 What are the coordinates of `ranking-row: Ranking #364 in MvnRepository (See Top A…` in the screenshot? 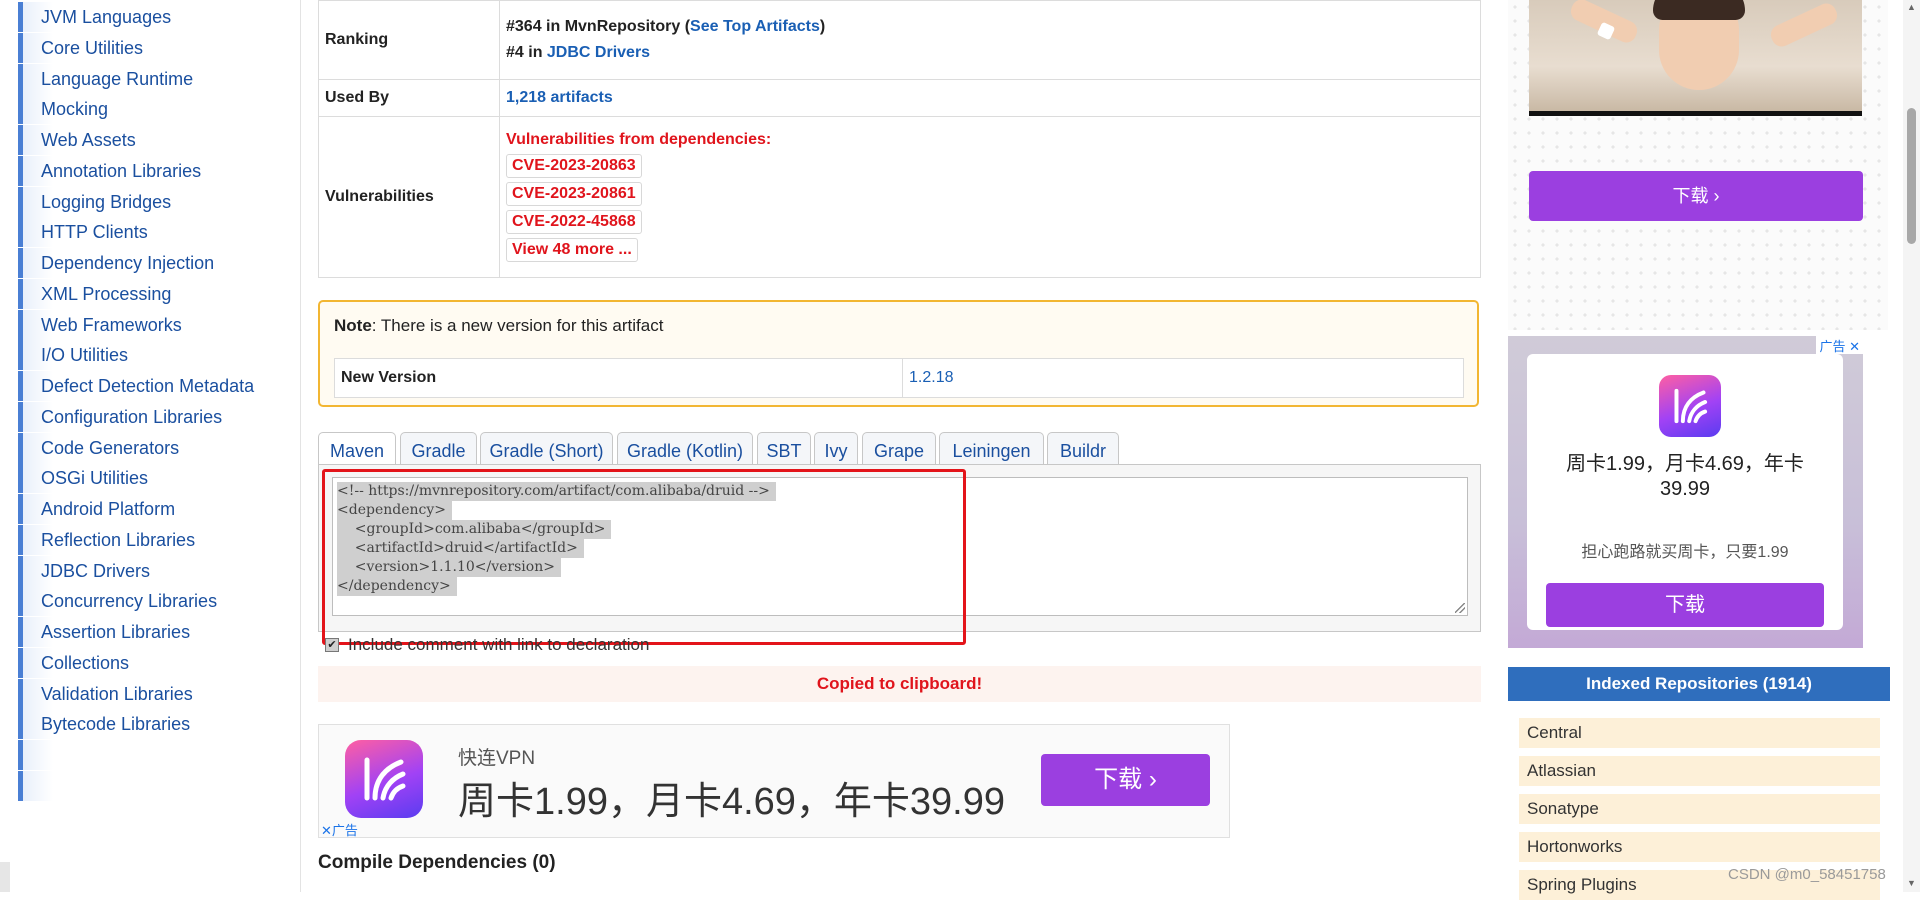 It's located at (899, 40).